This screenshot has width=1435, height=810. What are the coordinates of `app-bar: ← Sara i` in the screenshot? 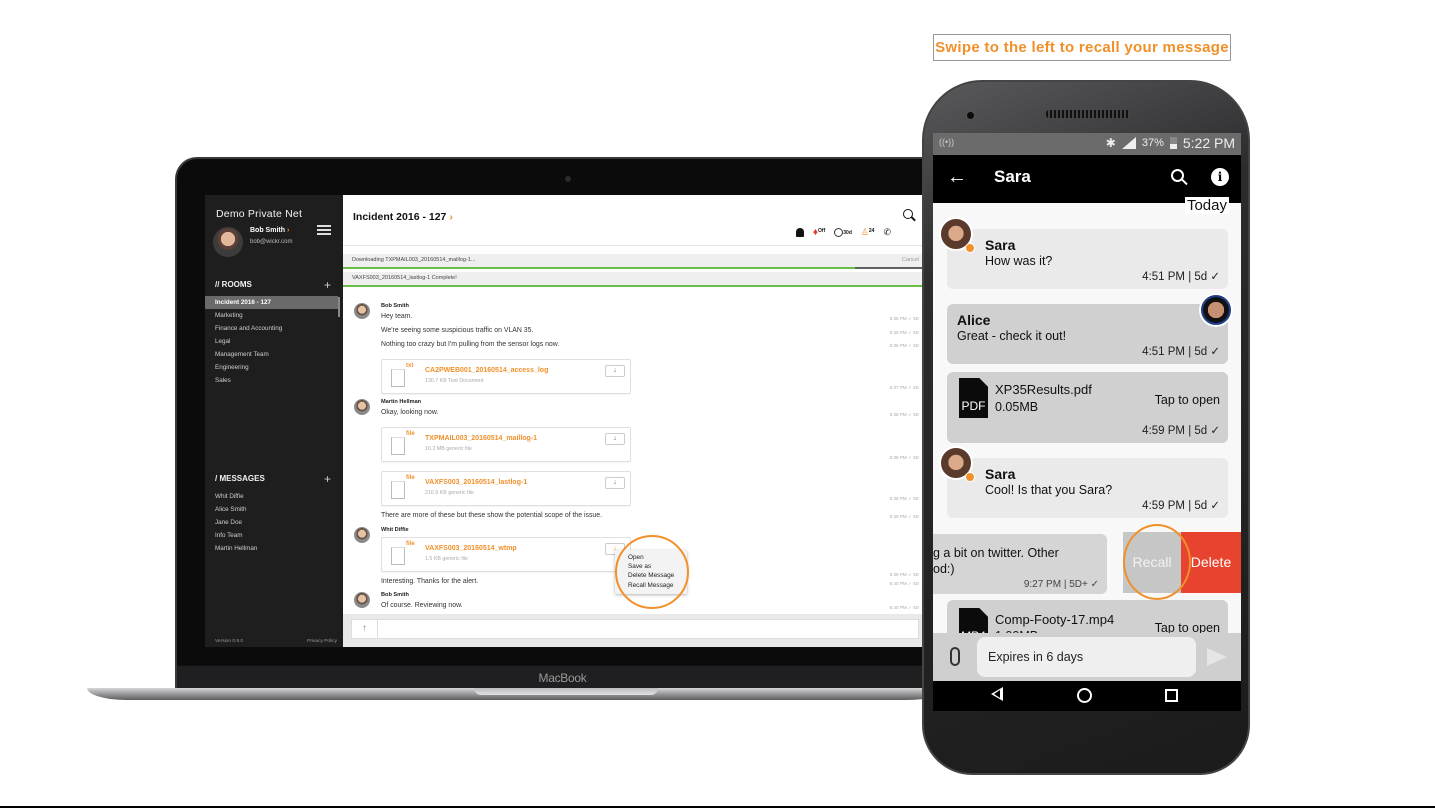 It's located at (1087, 179).